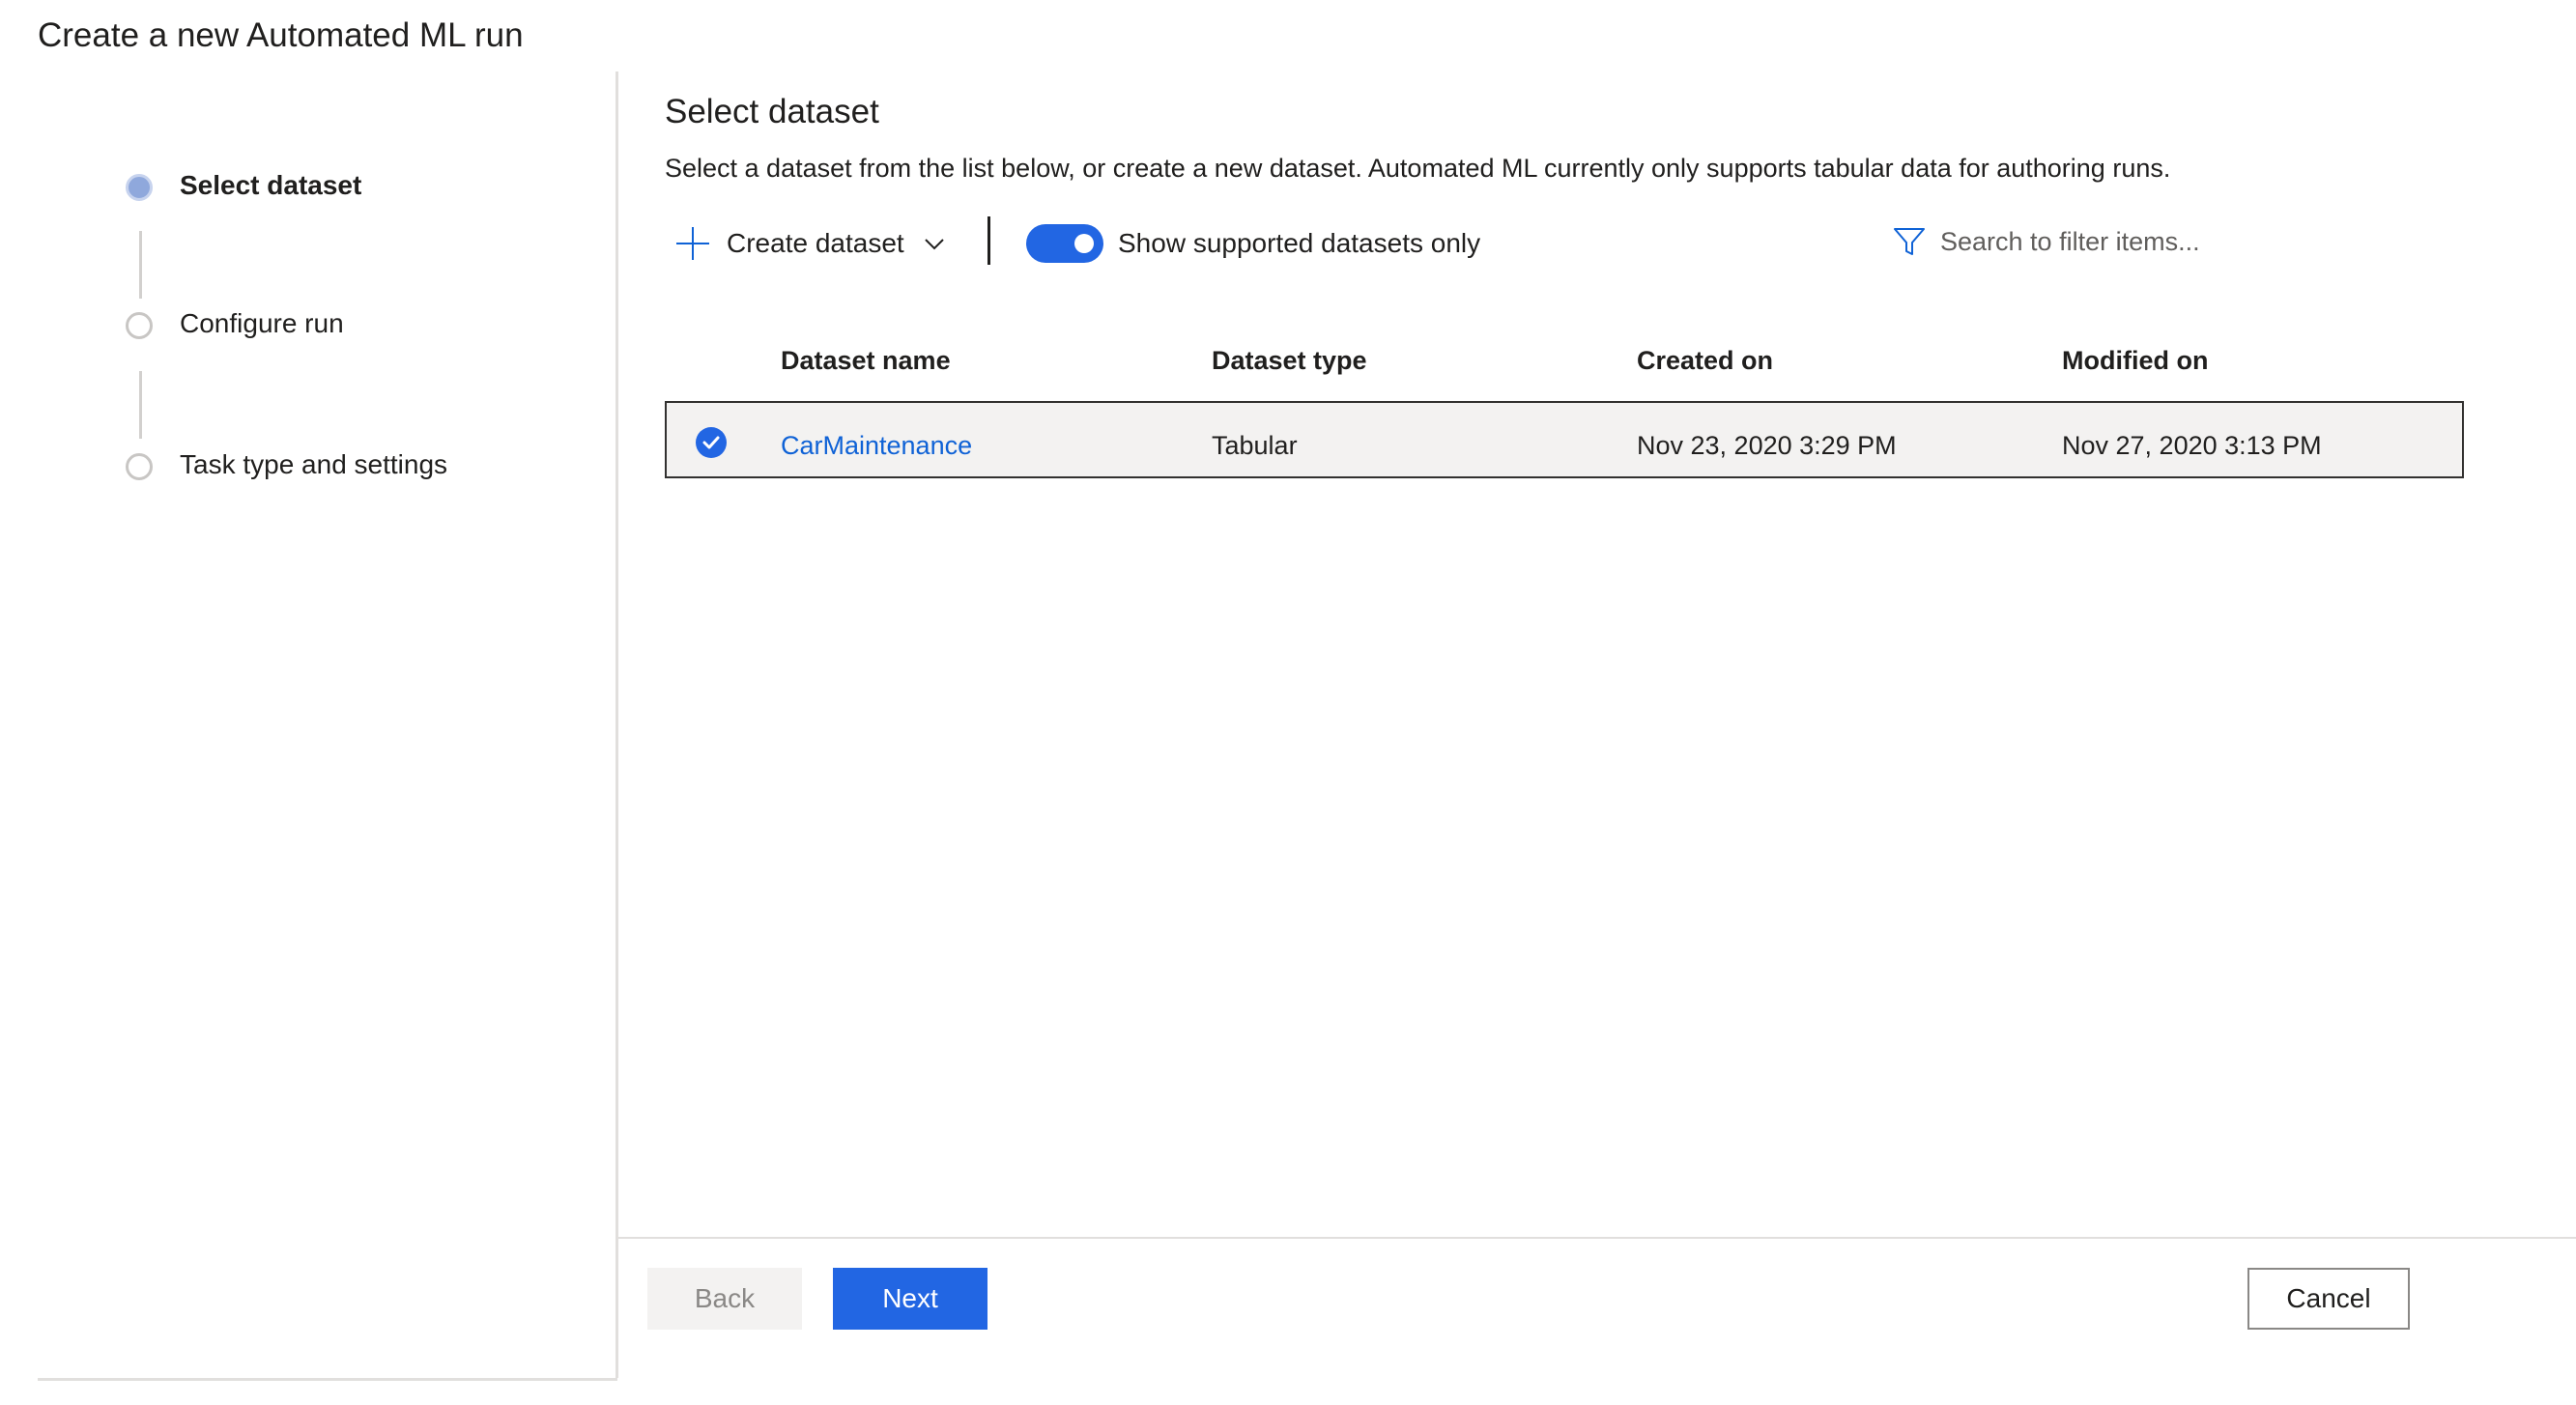 This screenshot has height=1405, width=2576. Describe the element at coordinates (816, 243) in the screenshot. I see `create-dataset-label: Create dataset` at that location.